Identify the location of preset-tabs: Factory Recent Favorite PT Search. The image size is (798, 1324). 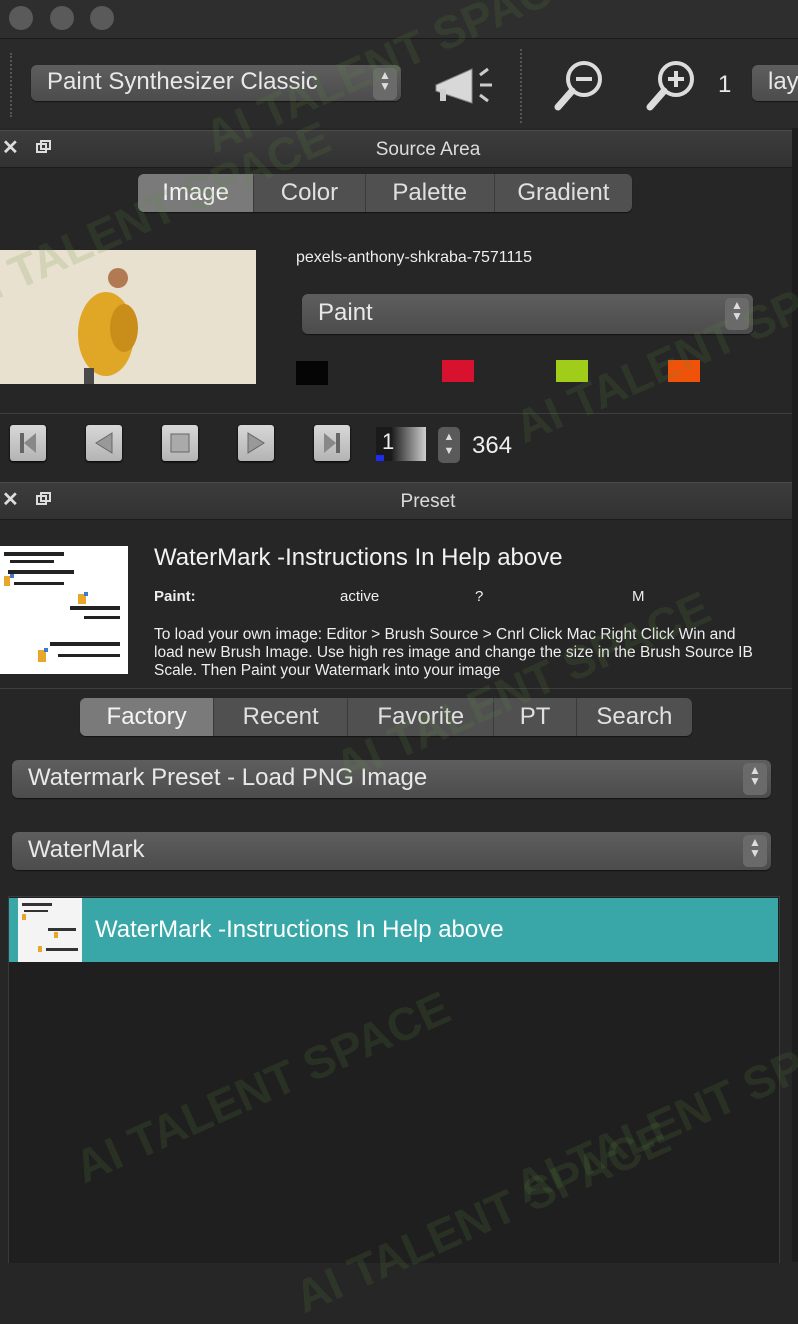
(386, 717).